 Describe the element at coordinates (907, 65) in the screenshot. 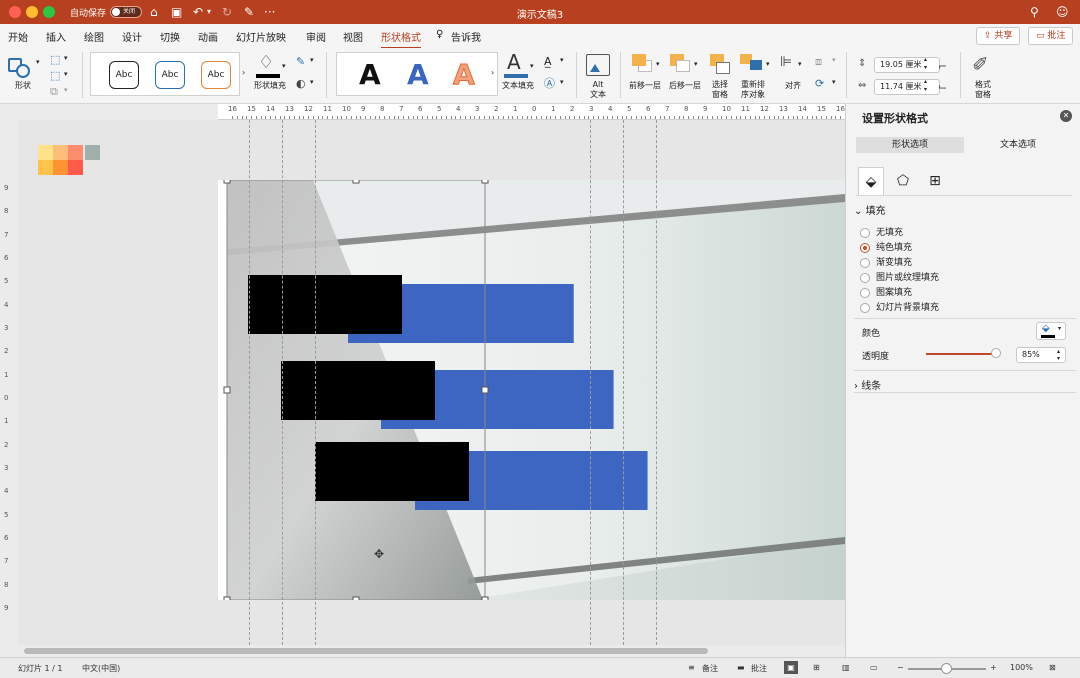

I see `height-input: 19.05 厘米` at that location.